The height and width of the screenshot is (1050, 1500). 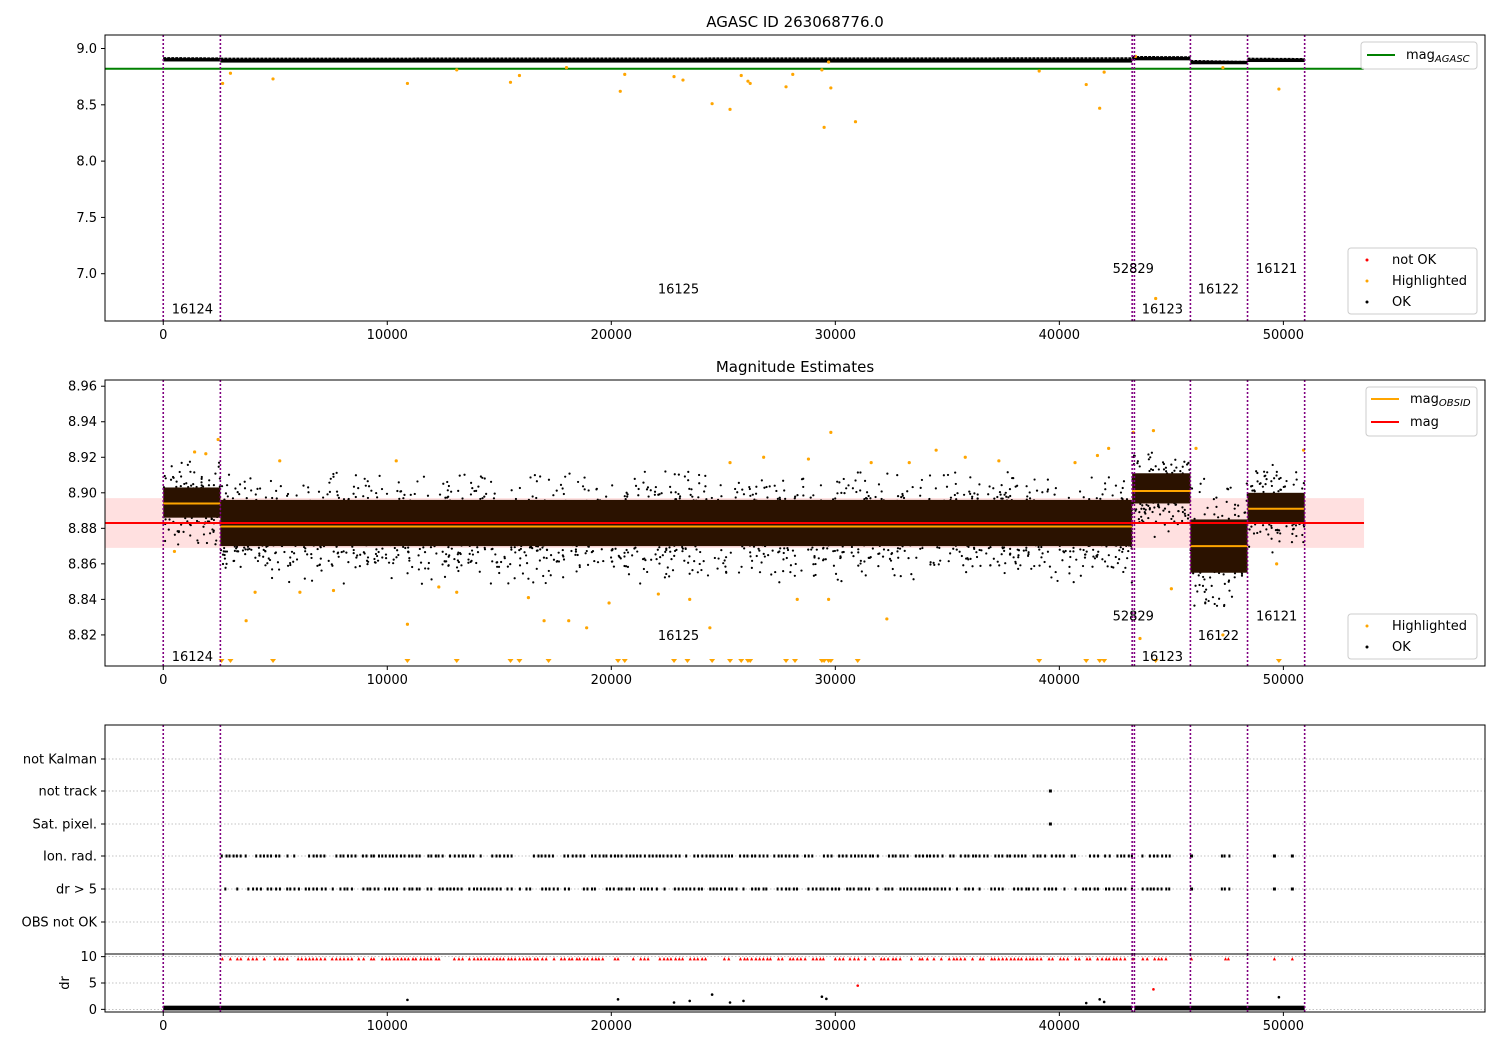 I want to click on obsid-label: 16122, so click(x=1218, y=289).